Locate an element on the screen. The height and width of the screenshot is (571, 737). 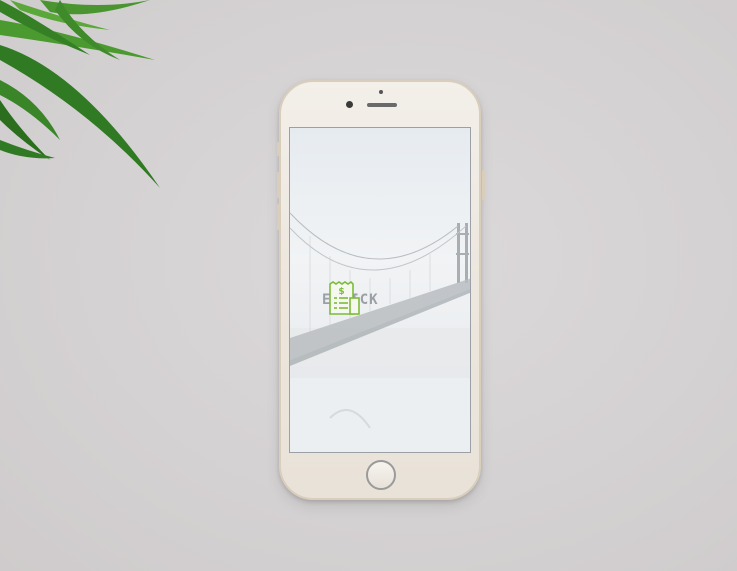
app-splash-screen: E-TICK $ is located at coordinates (380, 290).